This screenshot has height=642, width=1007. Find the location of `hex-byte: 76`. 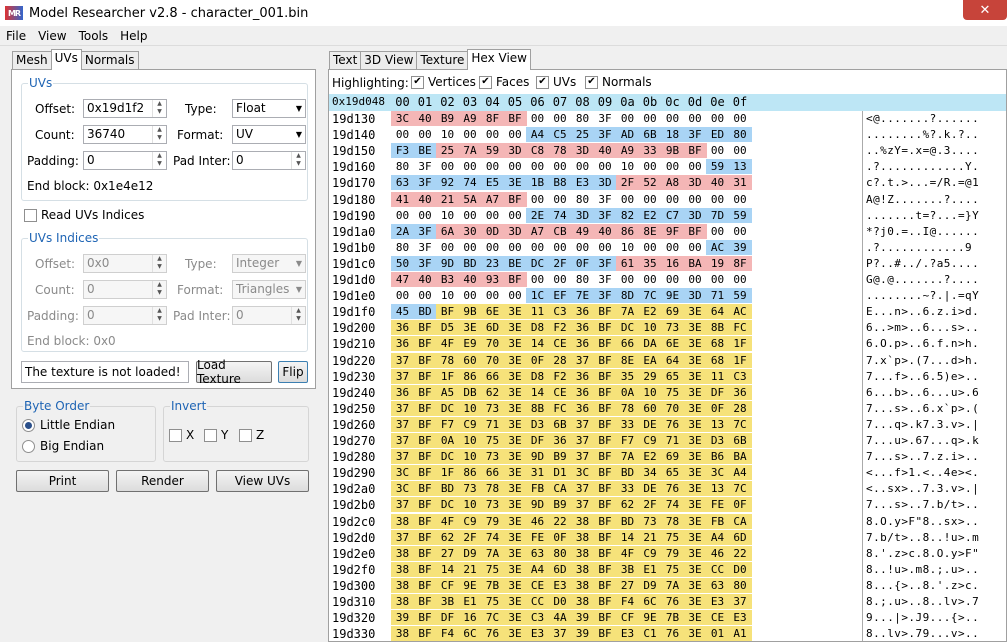

hex-byte: 76 is located at coordinates (672, 601).